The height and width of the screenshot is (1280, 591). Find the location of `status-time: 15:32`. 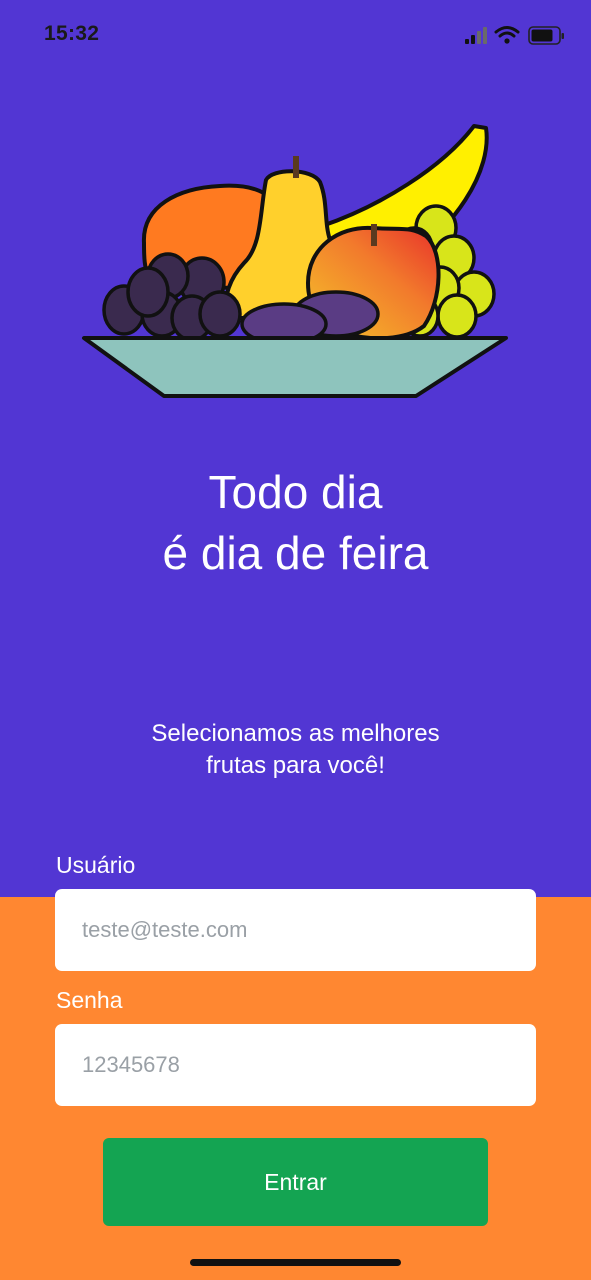

status-time: 15:32 is located at coordinates (72, 33).